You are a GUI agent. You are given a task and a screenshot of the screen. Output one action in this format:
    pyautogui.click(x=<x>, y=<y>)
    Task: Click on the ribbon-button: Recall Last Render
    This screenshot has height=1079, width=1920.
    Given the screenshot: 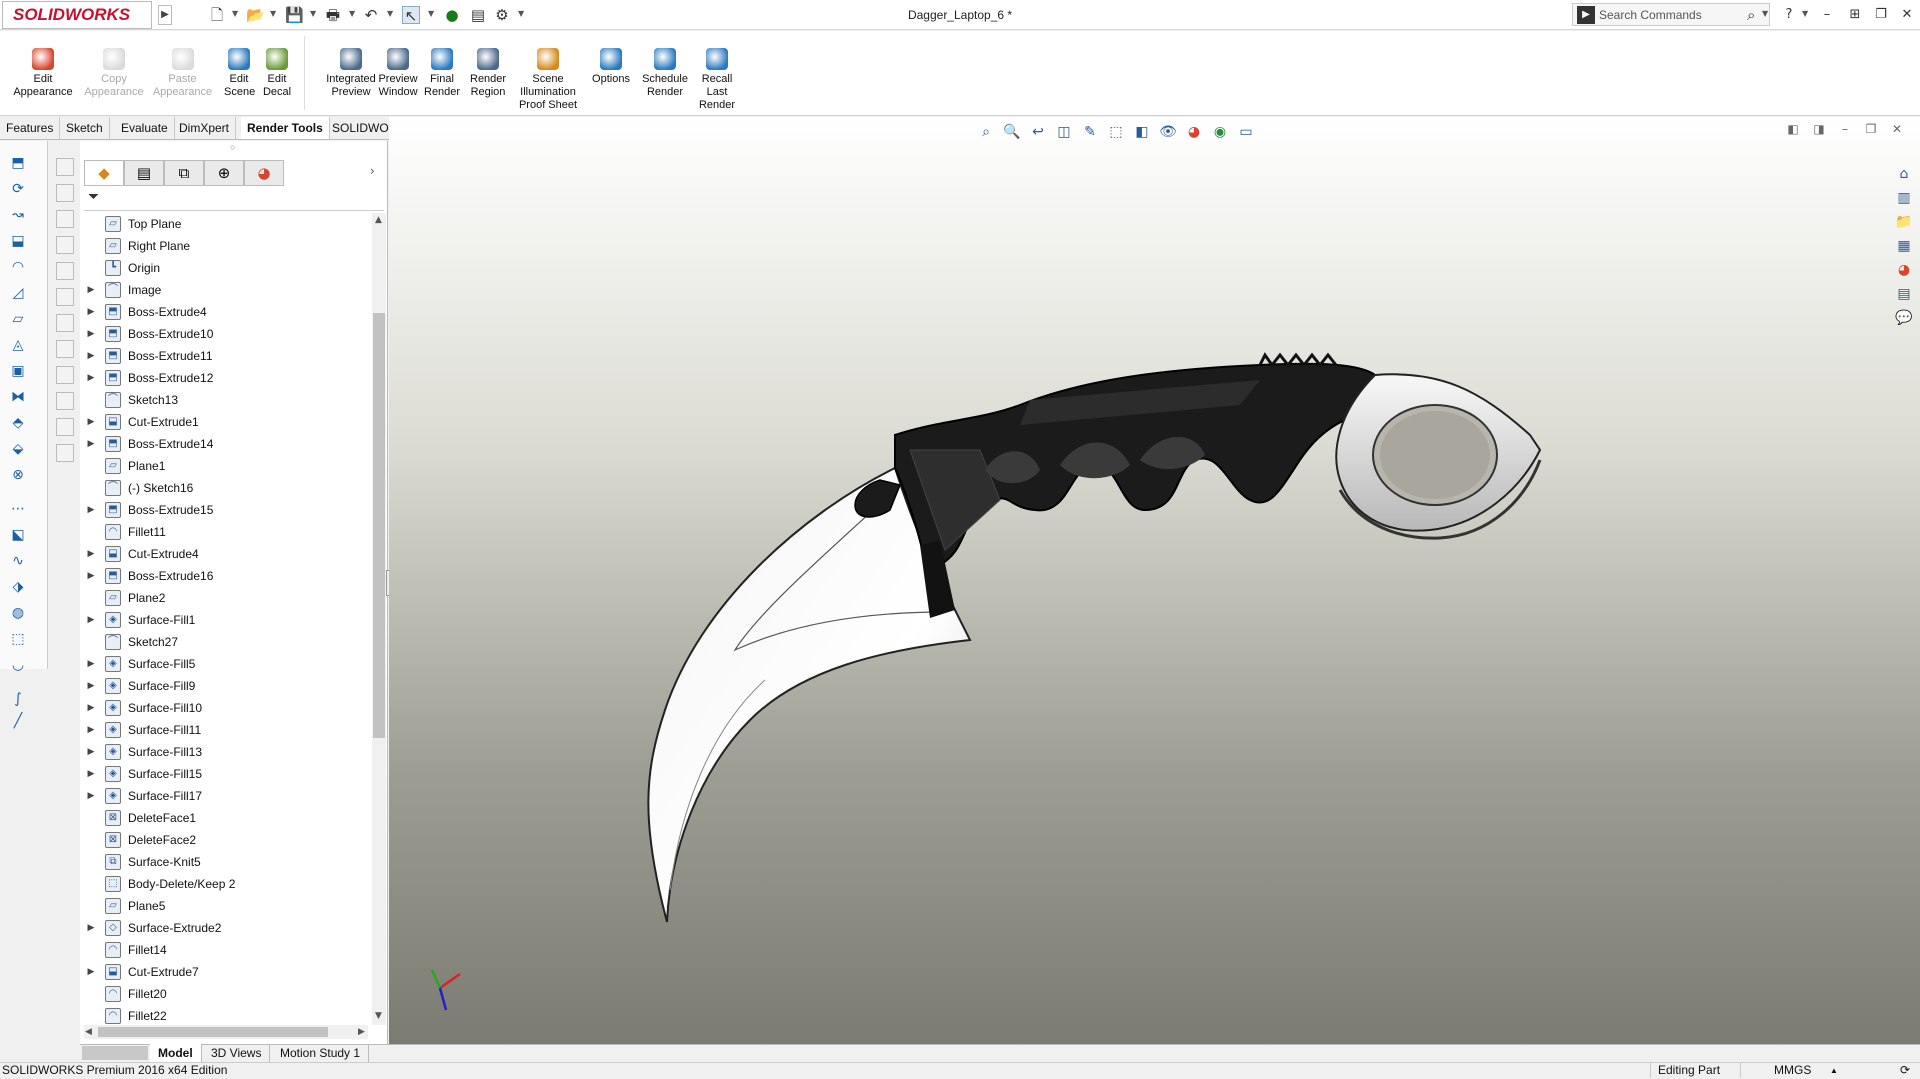 What is the action you would take?
    pyautogui.click(x=717, y=80)
    